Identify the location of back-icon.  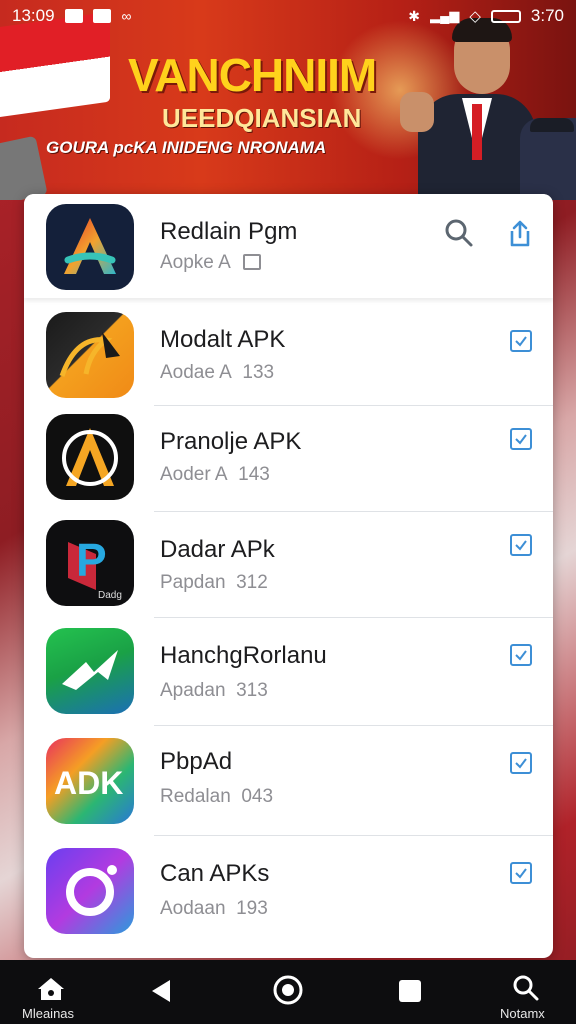
(161, 991).